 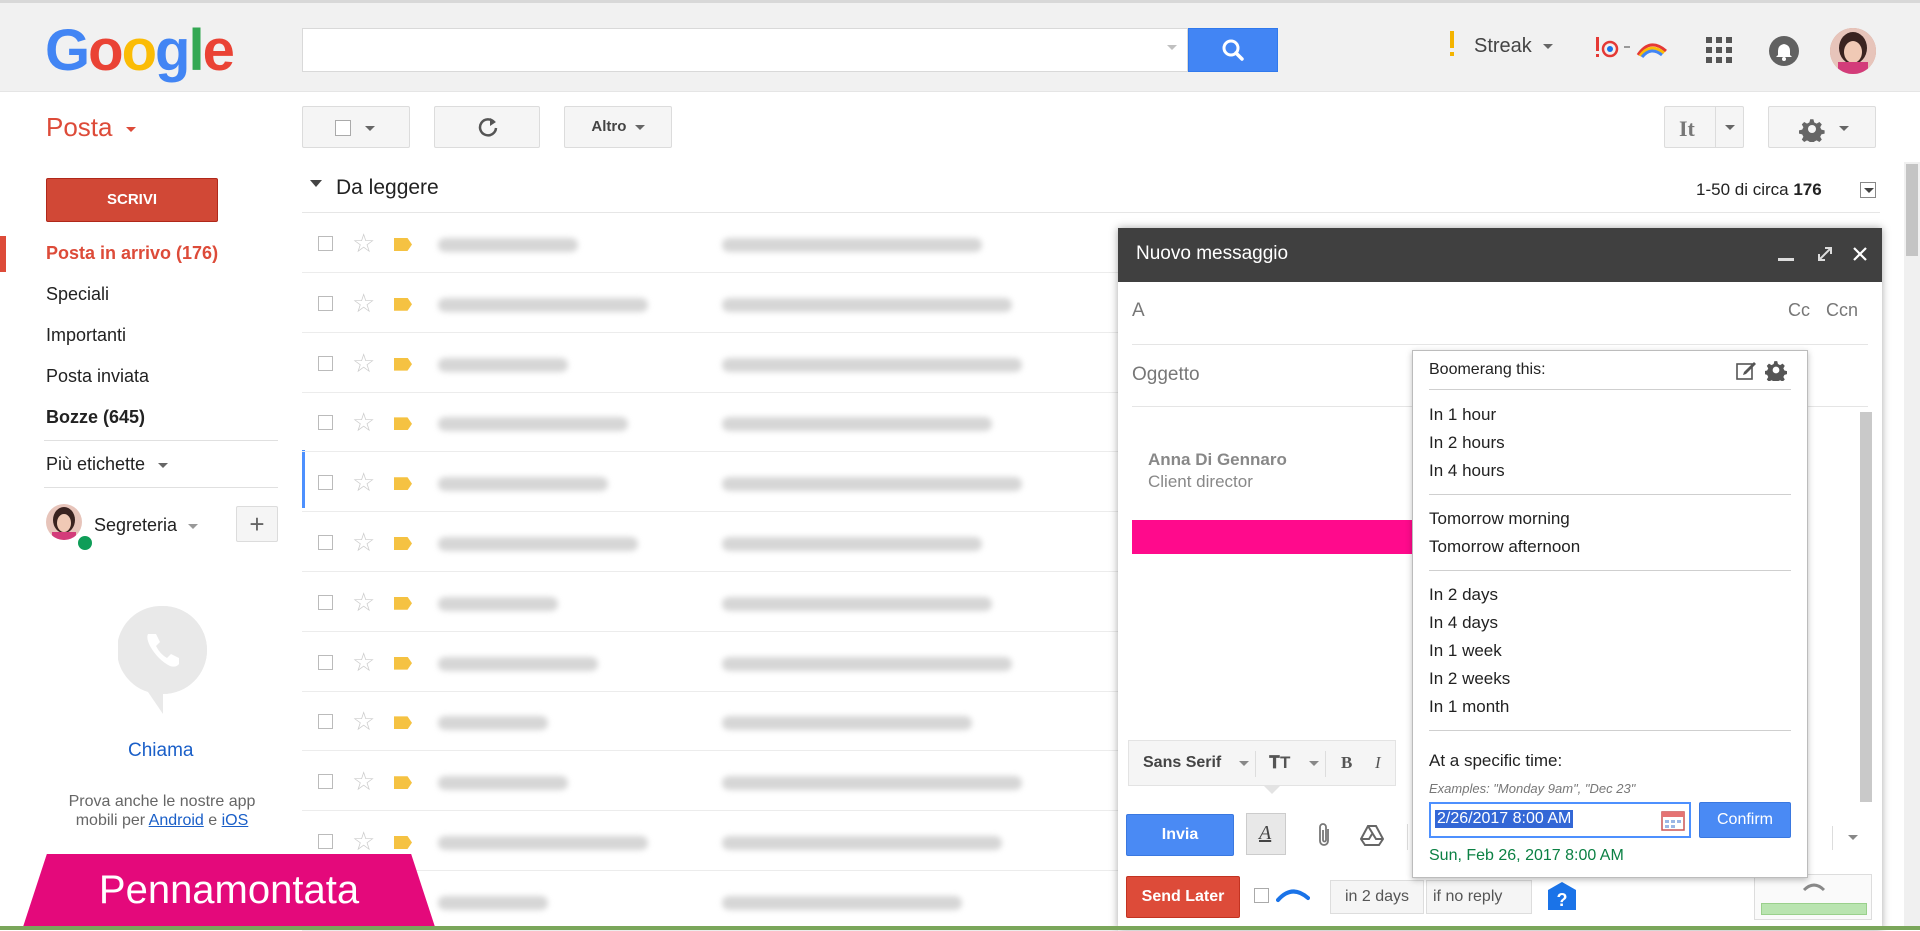 What do you see at coordinates (1799, 310) in the screenshot?
I see `cc-link: Cc` at bounding box center [1799, 310].